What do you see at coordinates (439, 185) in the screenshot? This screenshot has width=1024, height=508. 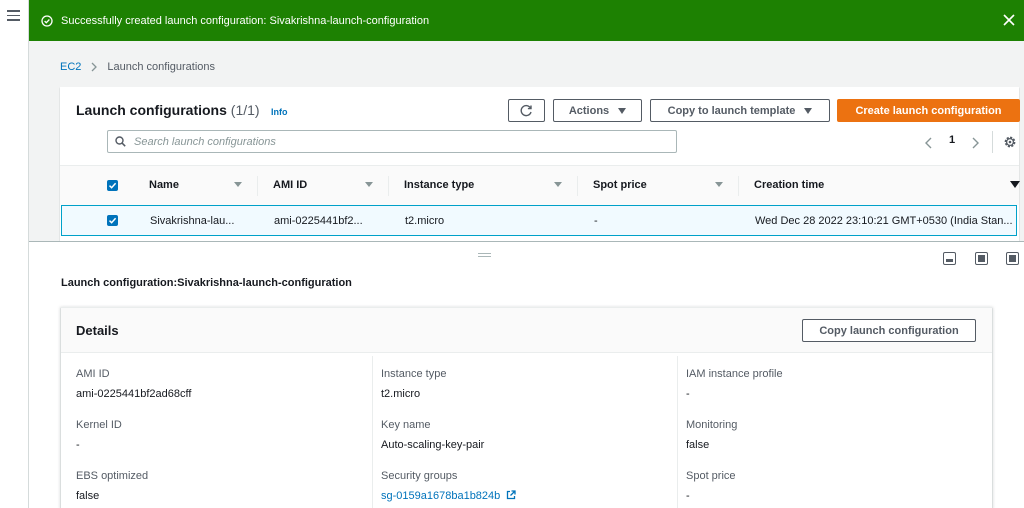 I see `column-header-instance-type: Instance type` at bounding box center [439, 185].